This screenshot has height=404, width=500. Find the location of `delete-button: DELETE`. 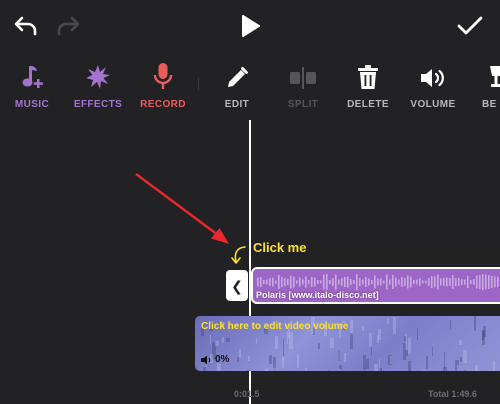

delete-button: DELETE is located at coordinates (368, 90).